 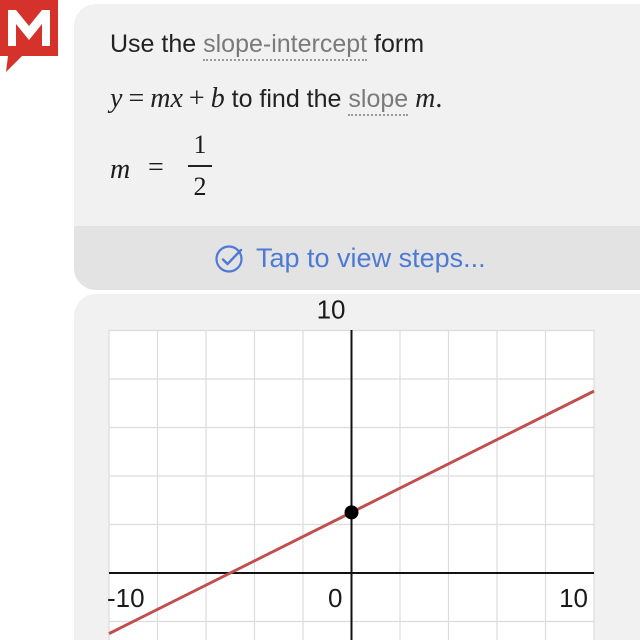 I want to click on y-intercept-point, so click(x=351, y=512).